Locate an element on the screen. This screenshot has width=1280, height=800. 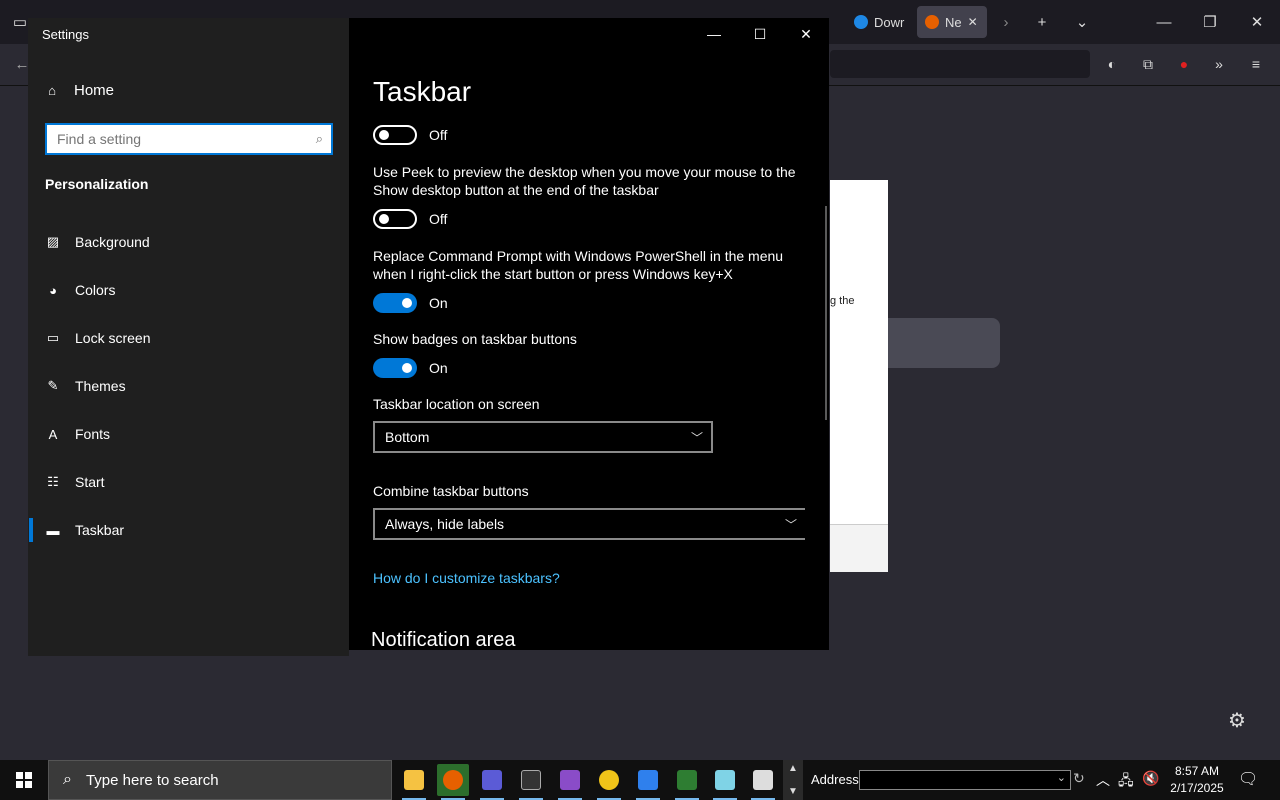
tab-scroll-right-icon: › is located at coordinates (1006, 22).